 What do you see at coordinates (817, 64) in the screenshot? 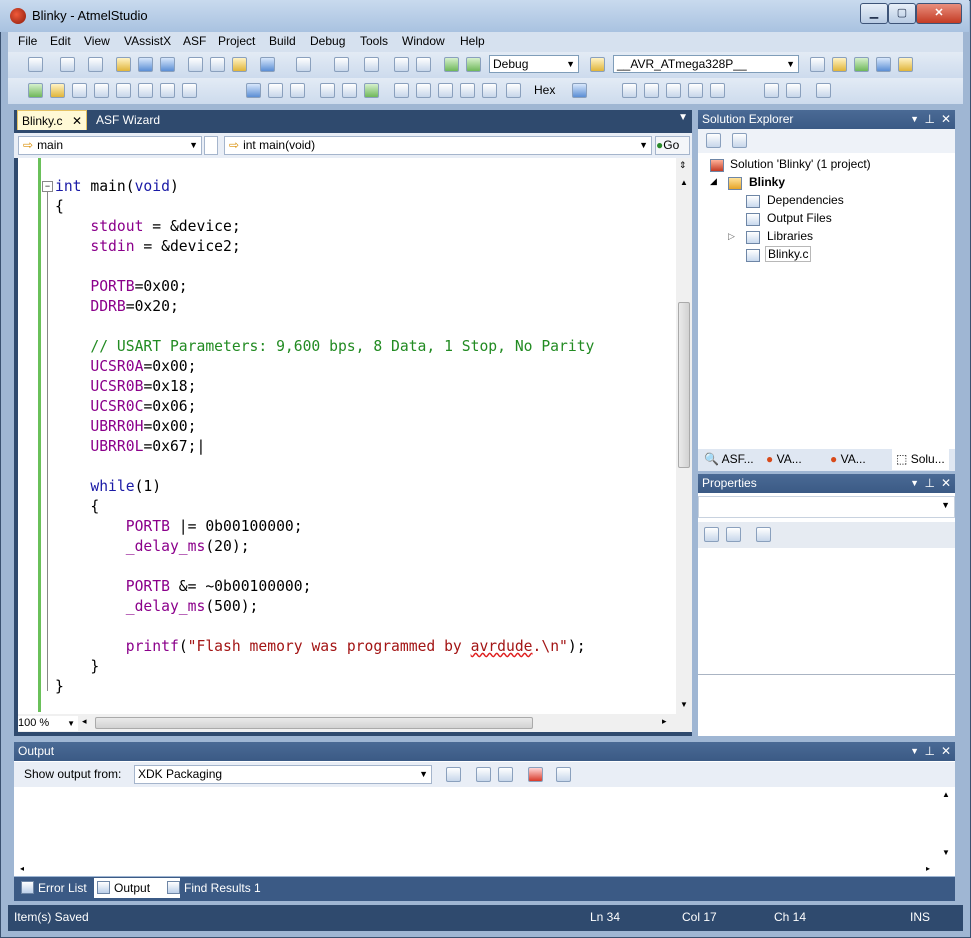
I see `device-pack-icon` at bounding box center [817, 64].